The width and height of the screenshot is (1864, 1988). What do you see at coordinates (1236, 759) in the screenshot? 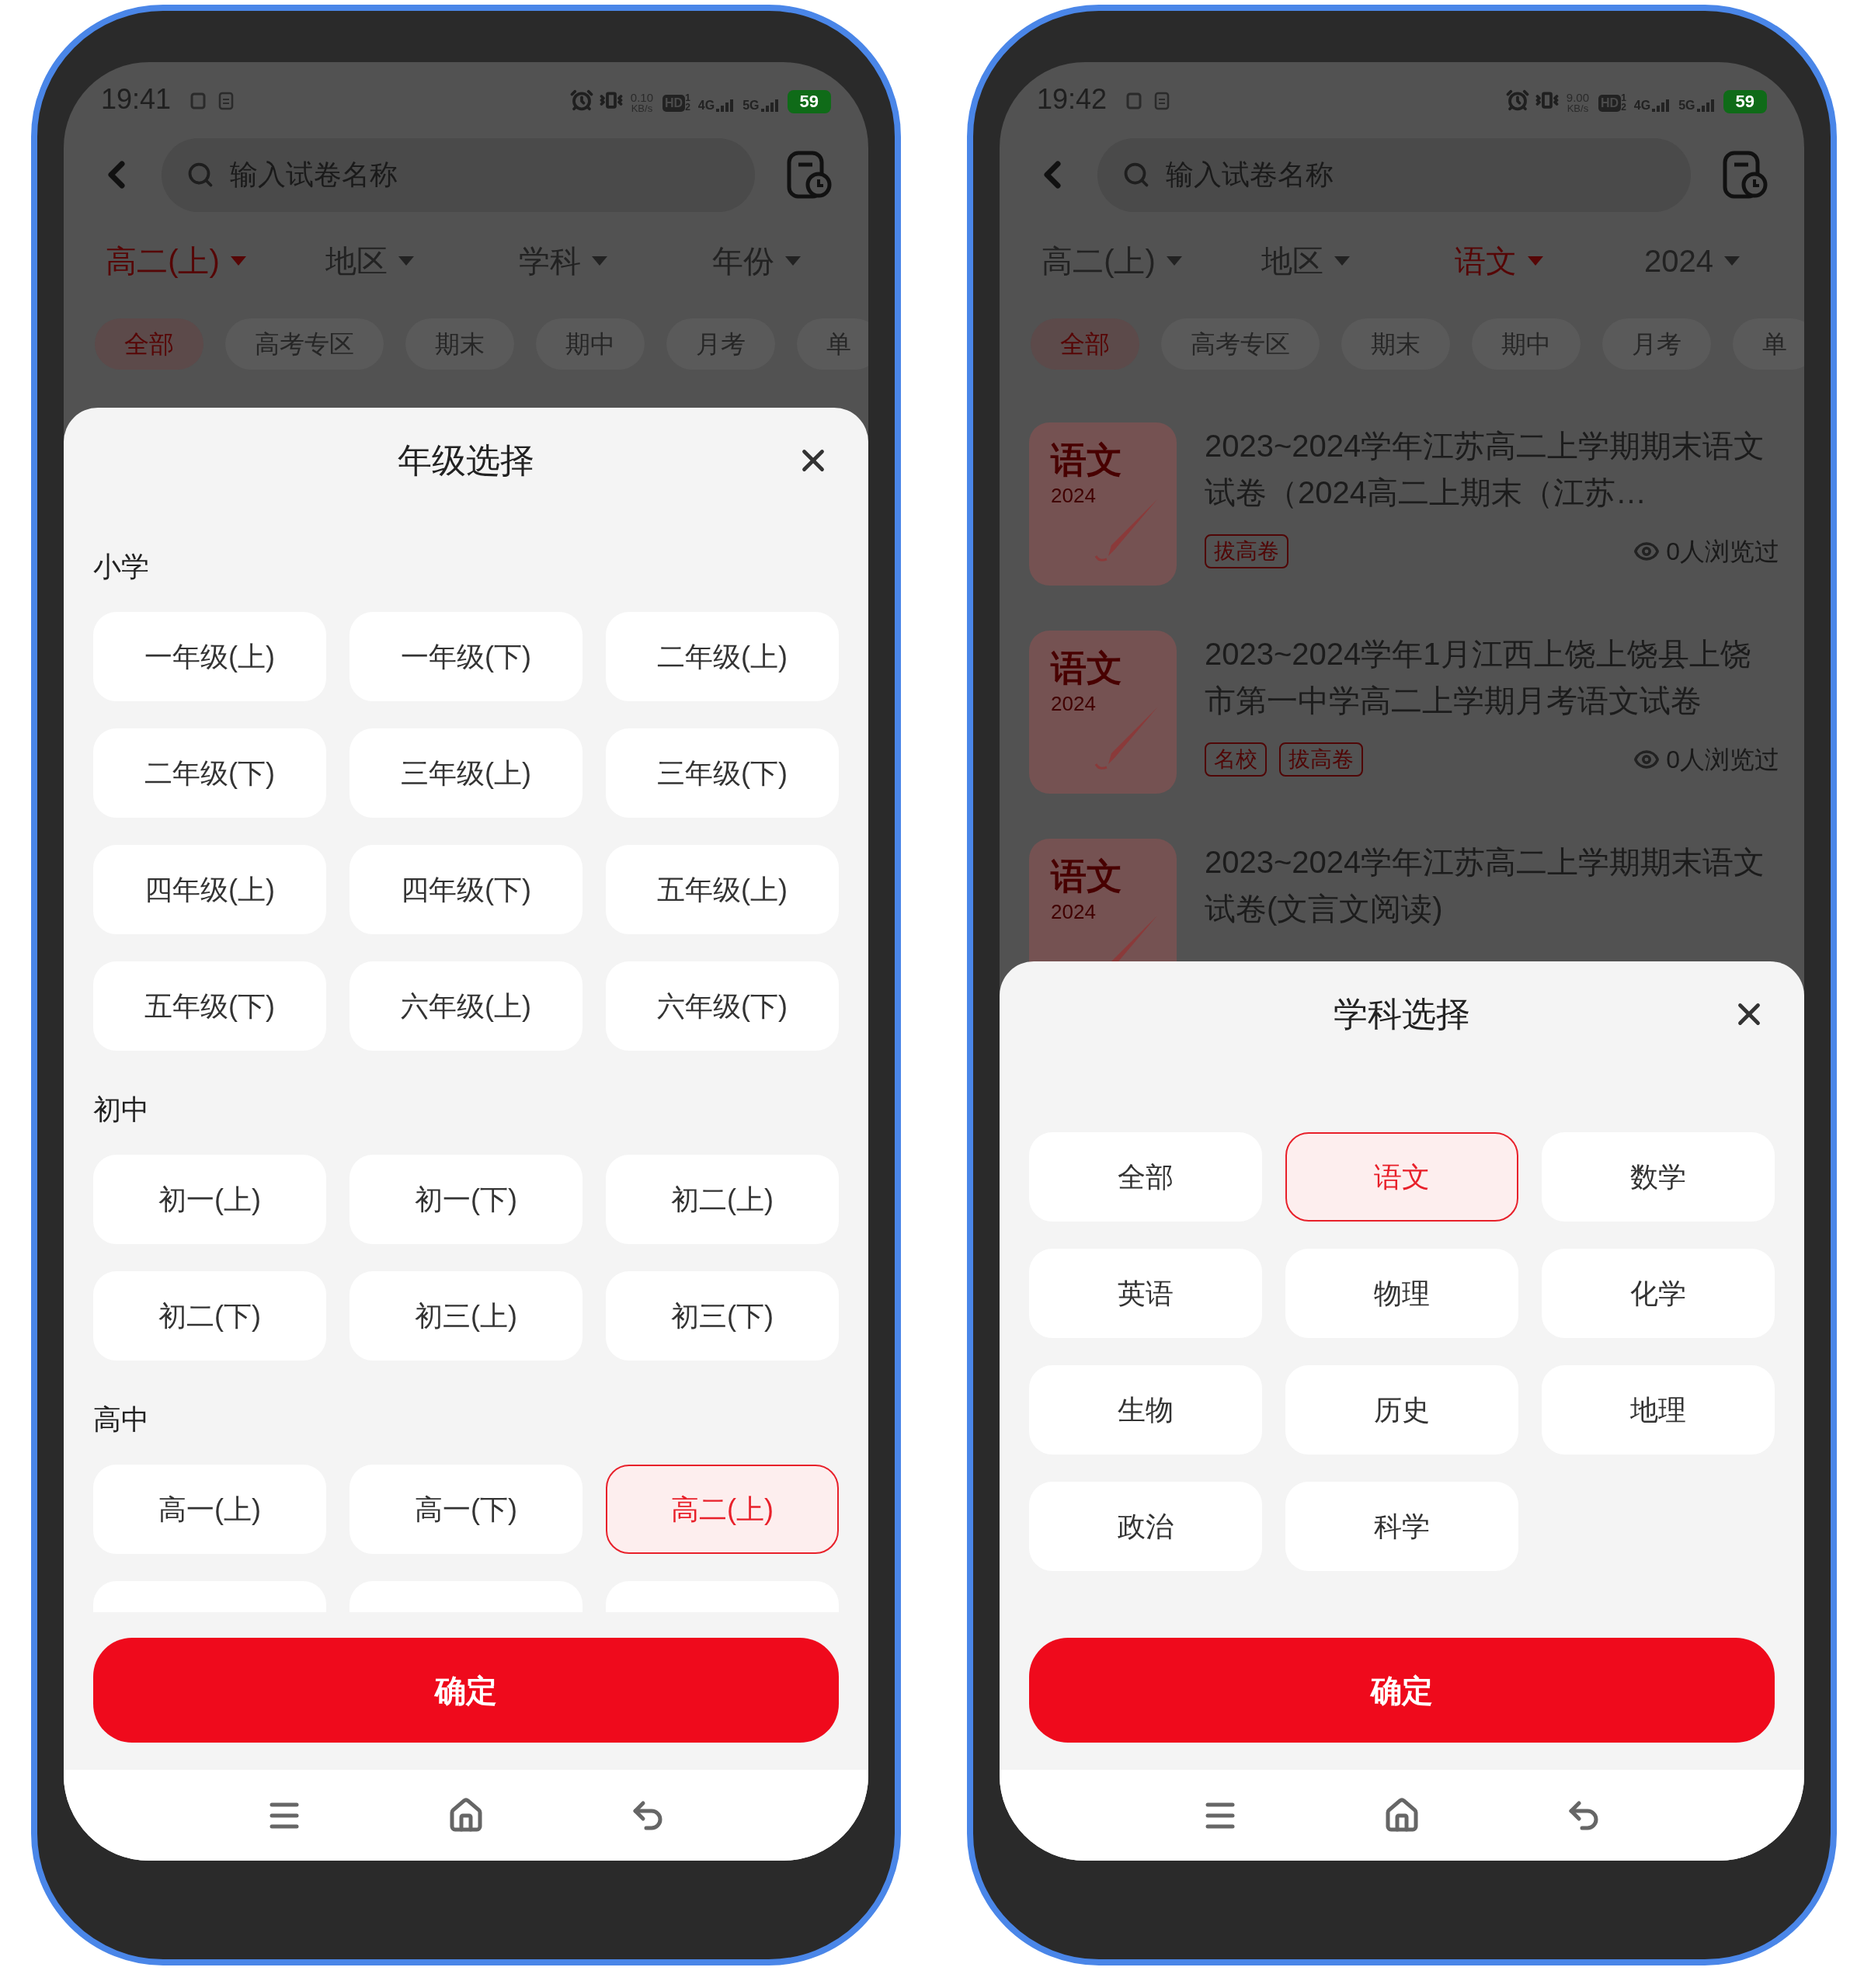
I see `paper-tag: 名校` at bounding box center [1236, 759].